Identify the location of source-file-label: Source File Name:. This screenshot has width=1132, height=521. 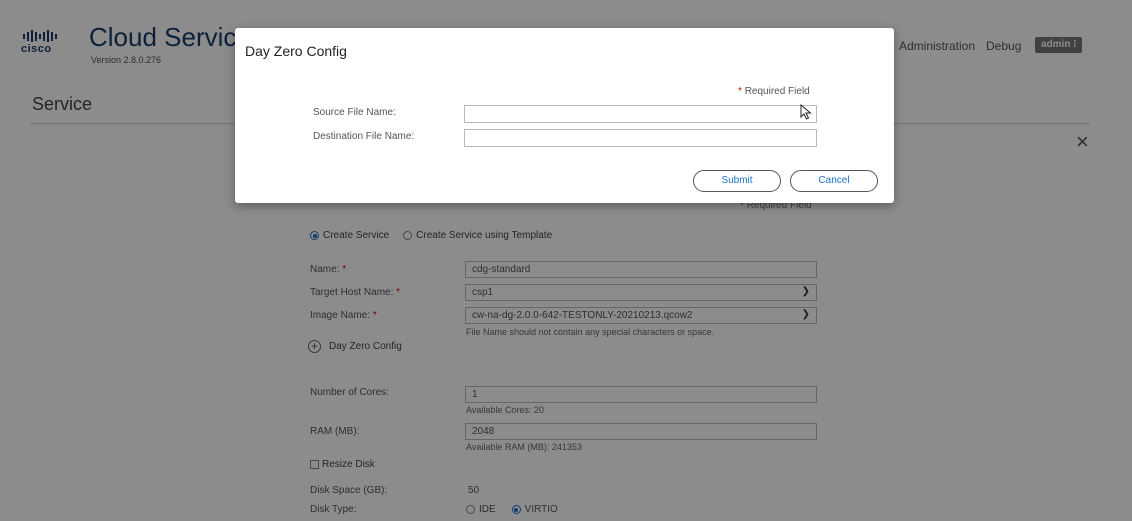
(354, 112).